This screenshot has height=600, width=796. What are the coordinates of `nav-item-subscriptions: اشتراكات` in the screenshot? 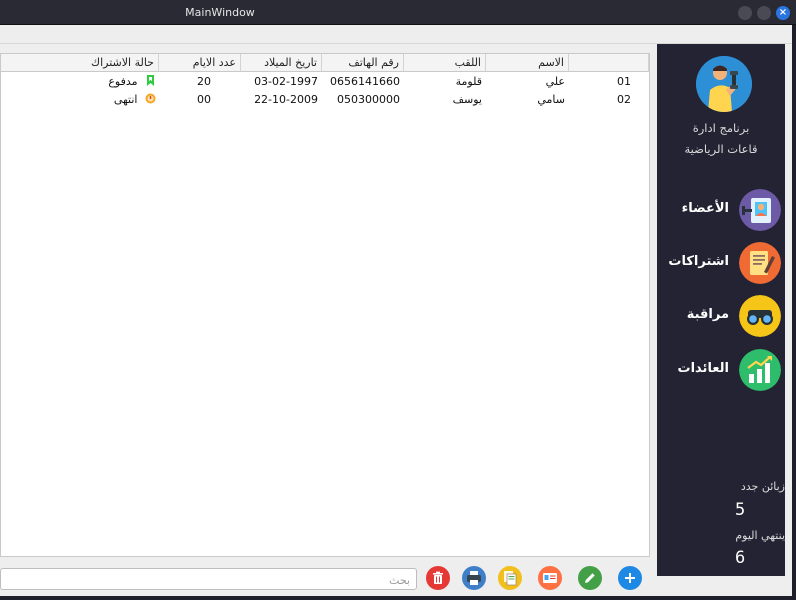 It's located at (721, 263).